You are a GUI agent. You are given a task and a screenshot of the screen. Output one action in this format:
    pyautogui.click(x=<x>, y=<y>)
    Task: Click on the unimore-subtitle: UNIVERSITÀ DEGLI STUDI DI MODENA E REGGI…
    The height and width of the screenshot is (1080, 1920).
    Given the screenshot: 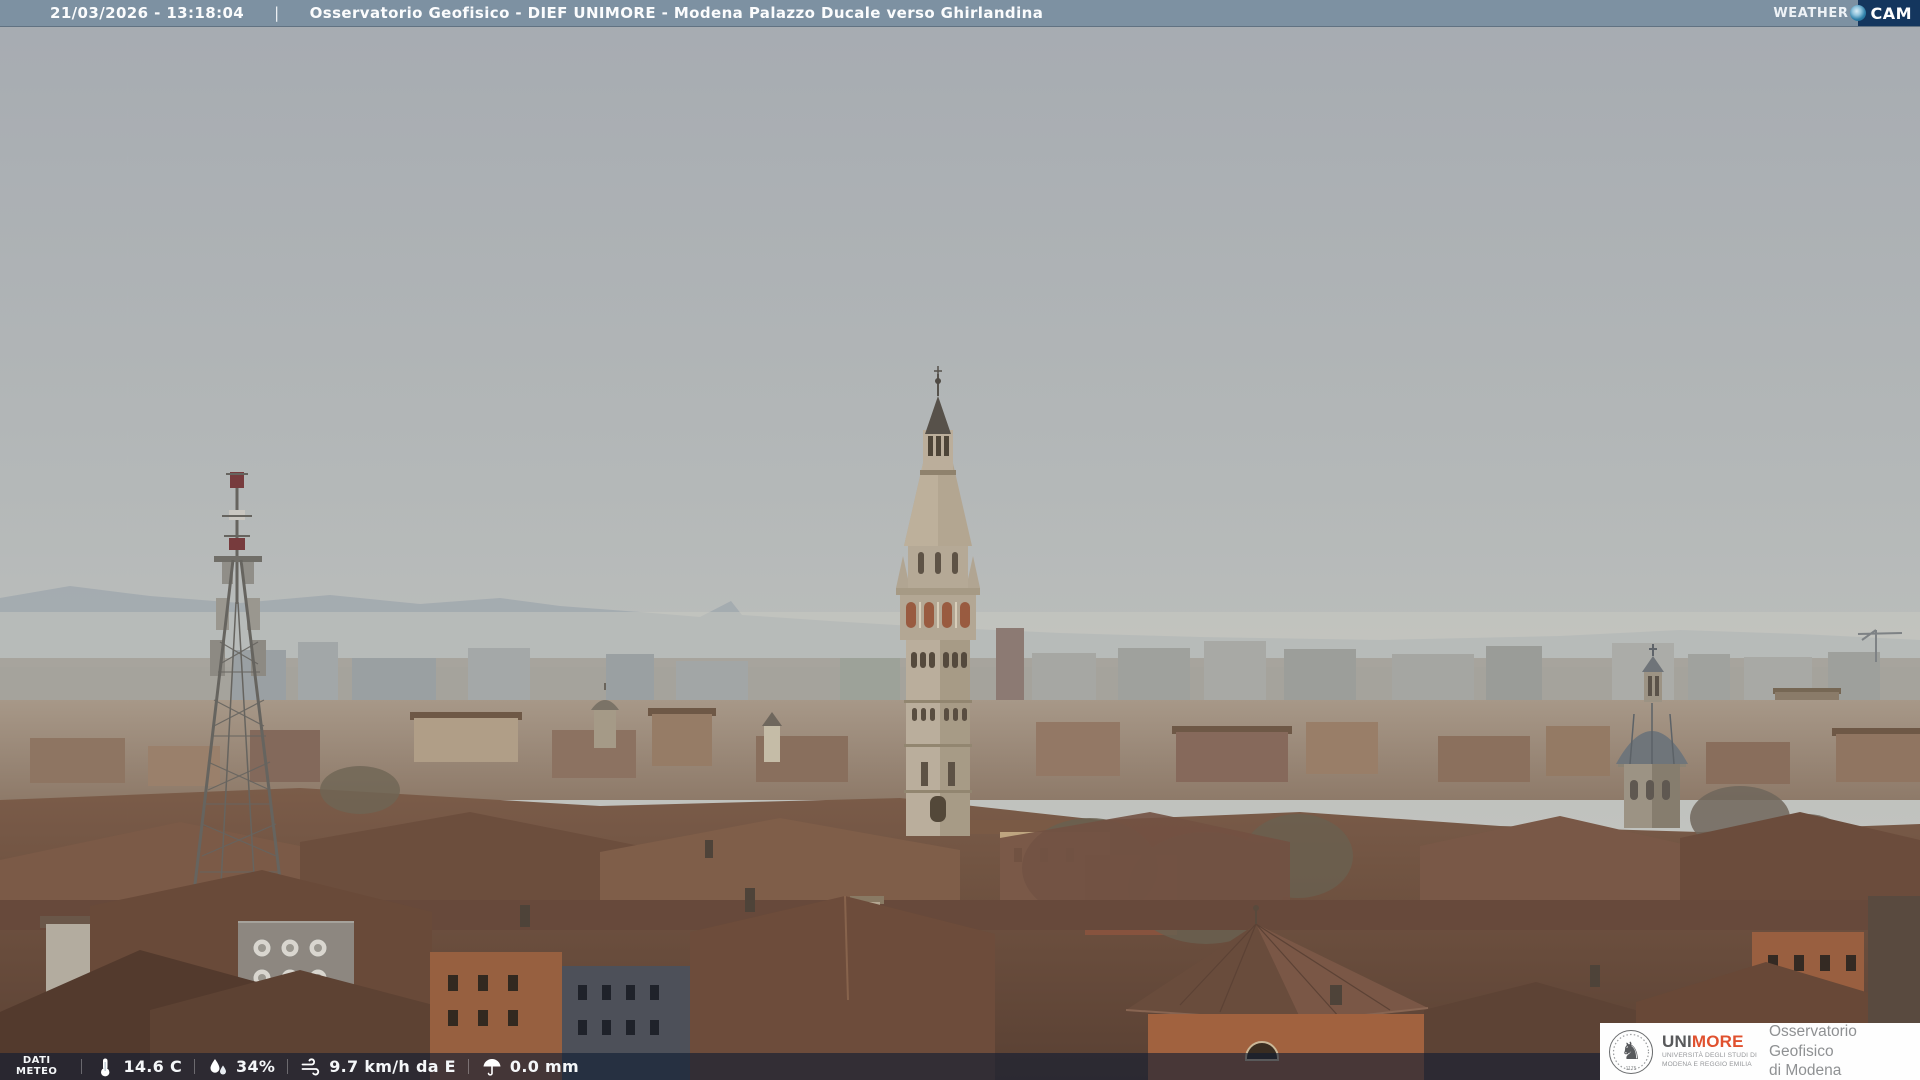 What is the action you would take?
    pyautogui.click(x=1709, y=1060)
    